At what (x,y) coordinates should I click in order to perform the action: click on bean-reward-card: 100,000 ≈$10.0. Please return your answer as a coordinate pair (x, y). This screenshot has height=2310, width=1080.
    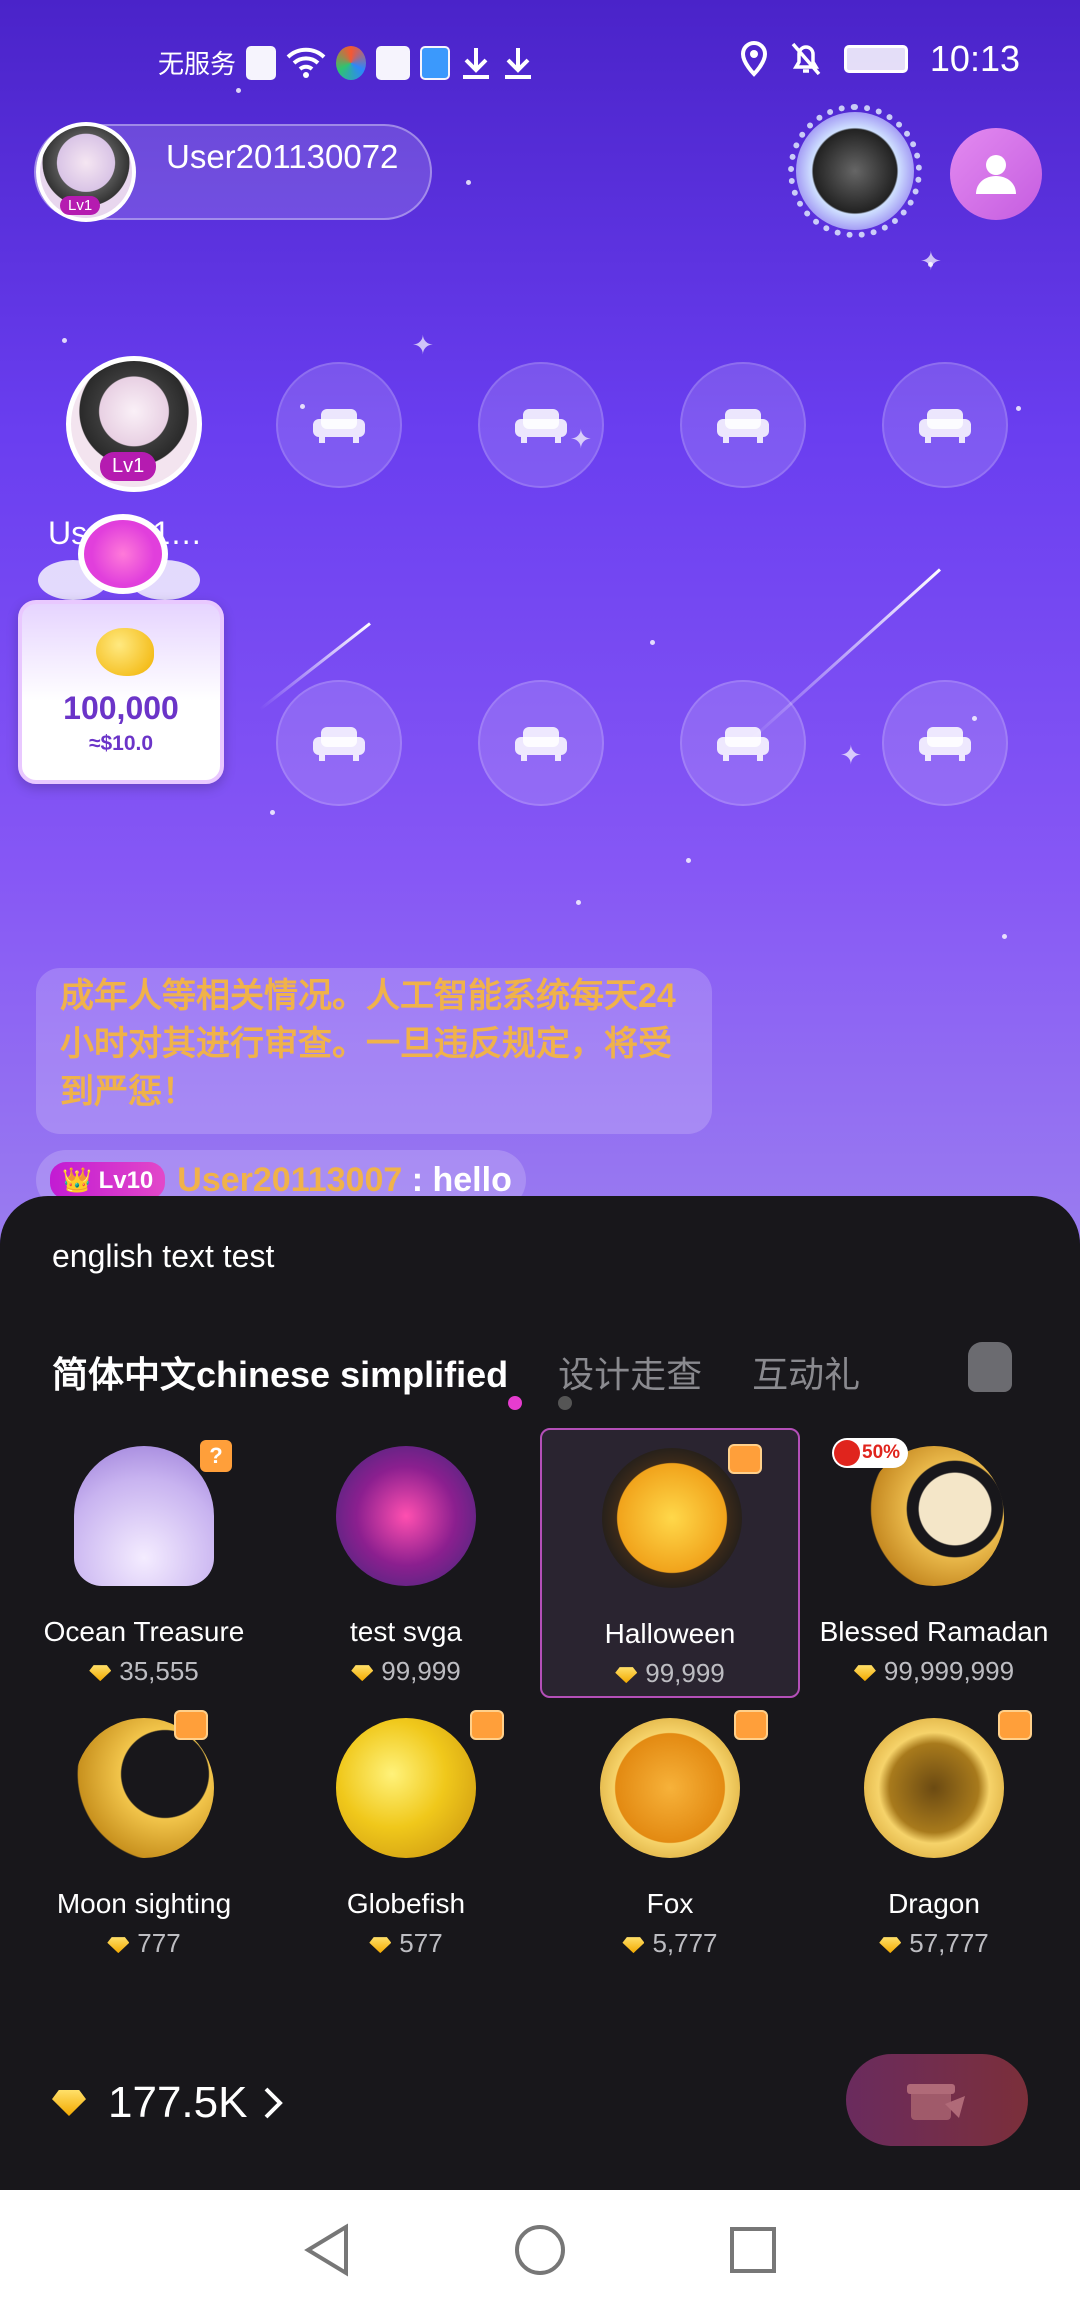
    Looking at the image, I should click on (121, 692).